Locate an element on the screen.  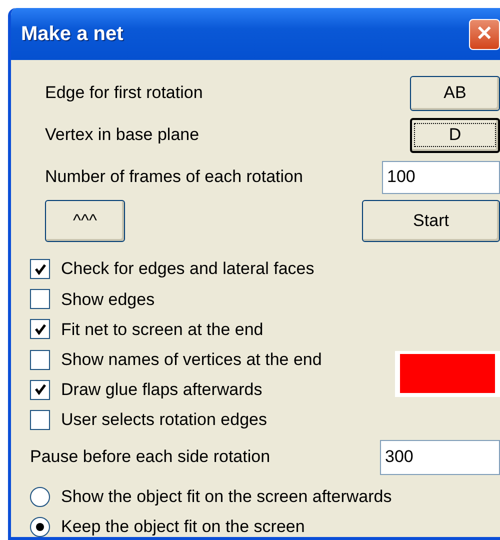
field-label: Number of frames of each rotation is located at coordinates (174, 177).